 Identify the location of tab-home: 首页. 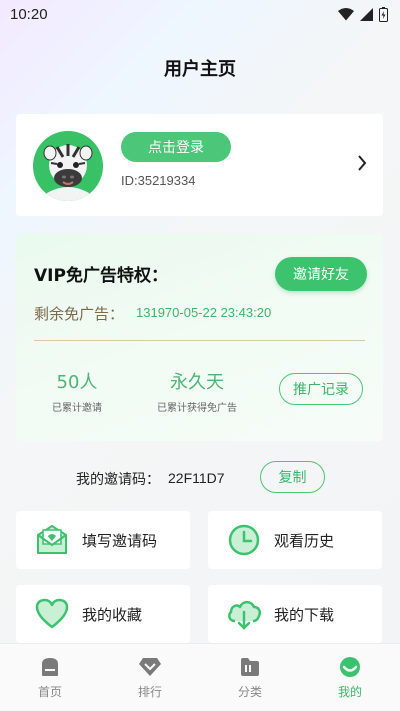
(50, 677).